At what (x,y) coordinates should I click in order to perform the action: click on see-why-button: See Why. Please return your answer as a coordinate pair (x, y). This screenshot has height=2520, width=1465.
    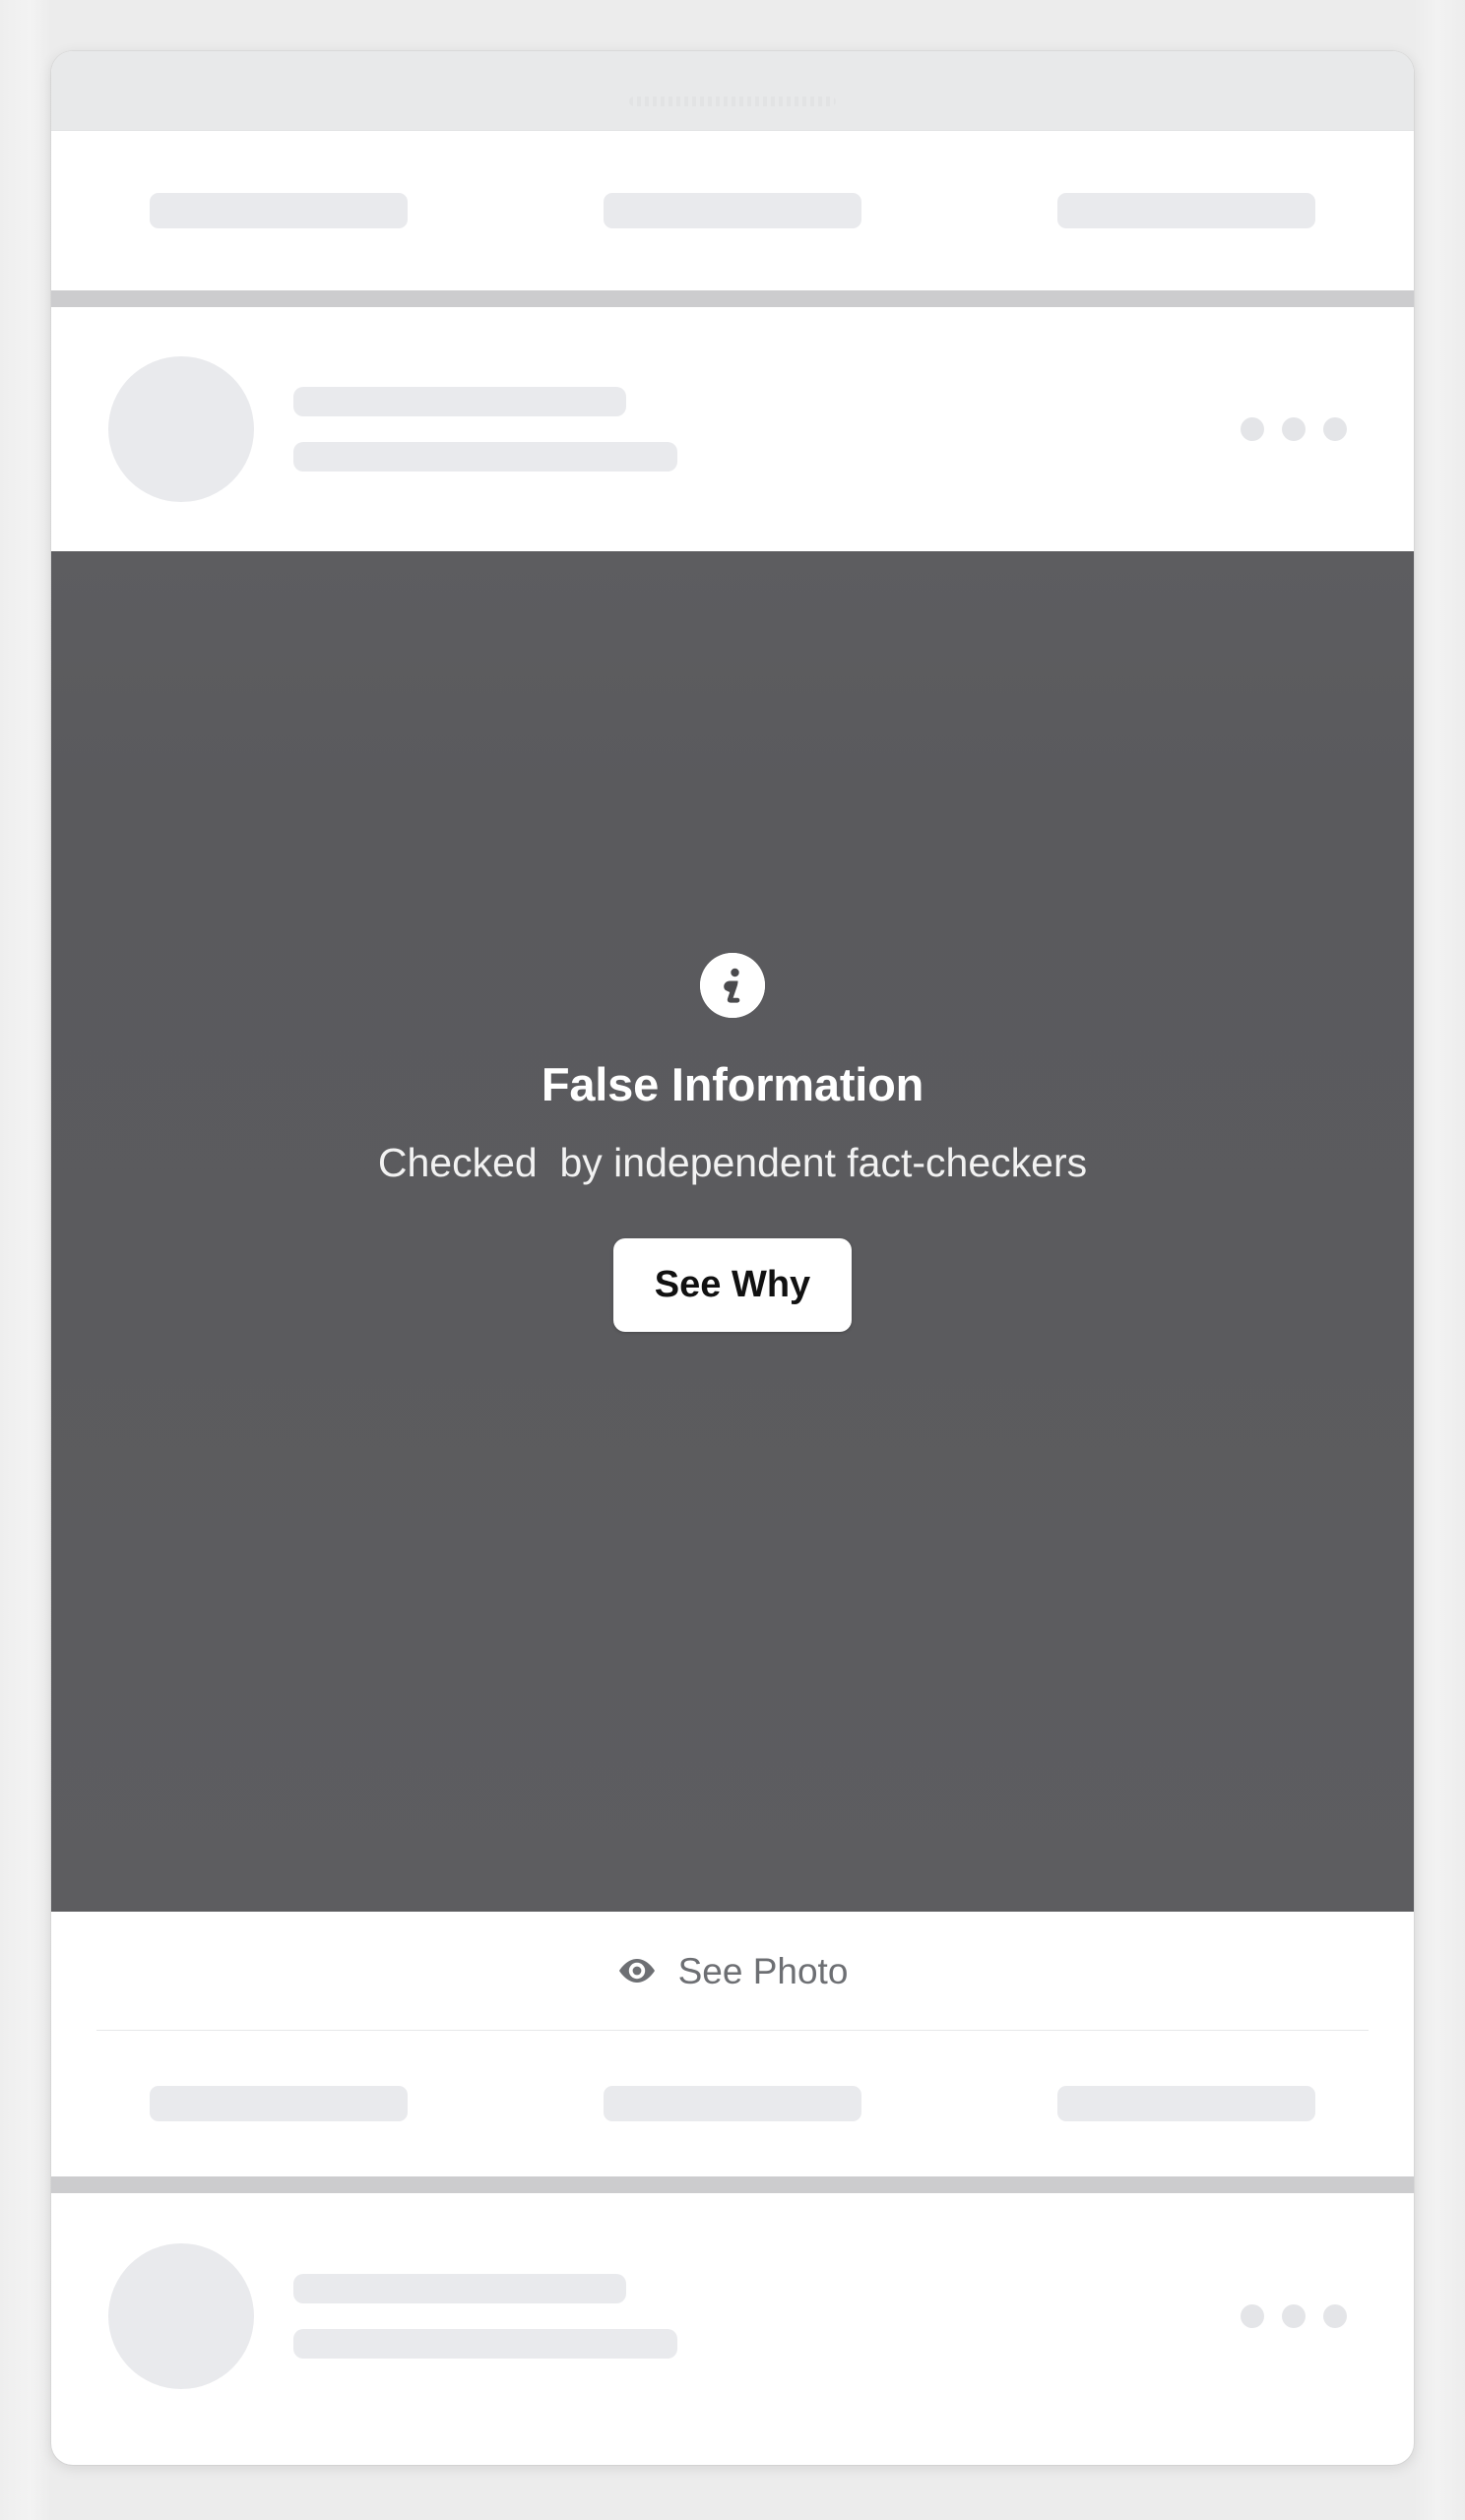
    Looking at the image, I should click on (733, 1285).